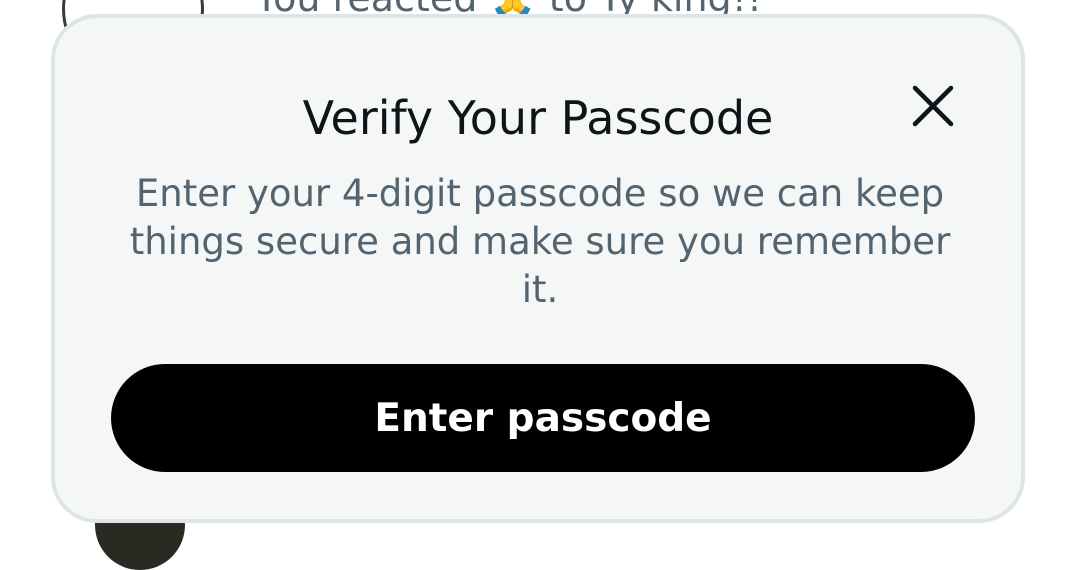  Describe the element at coordinates (538, 118) in the screenshot. I see `dialog-title: Verify Your Passcode` at that location.